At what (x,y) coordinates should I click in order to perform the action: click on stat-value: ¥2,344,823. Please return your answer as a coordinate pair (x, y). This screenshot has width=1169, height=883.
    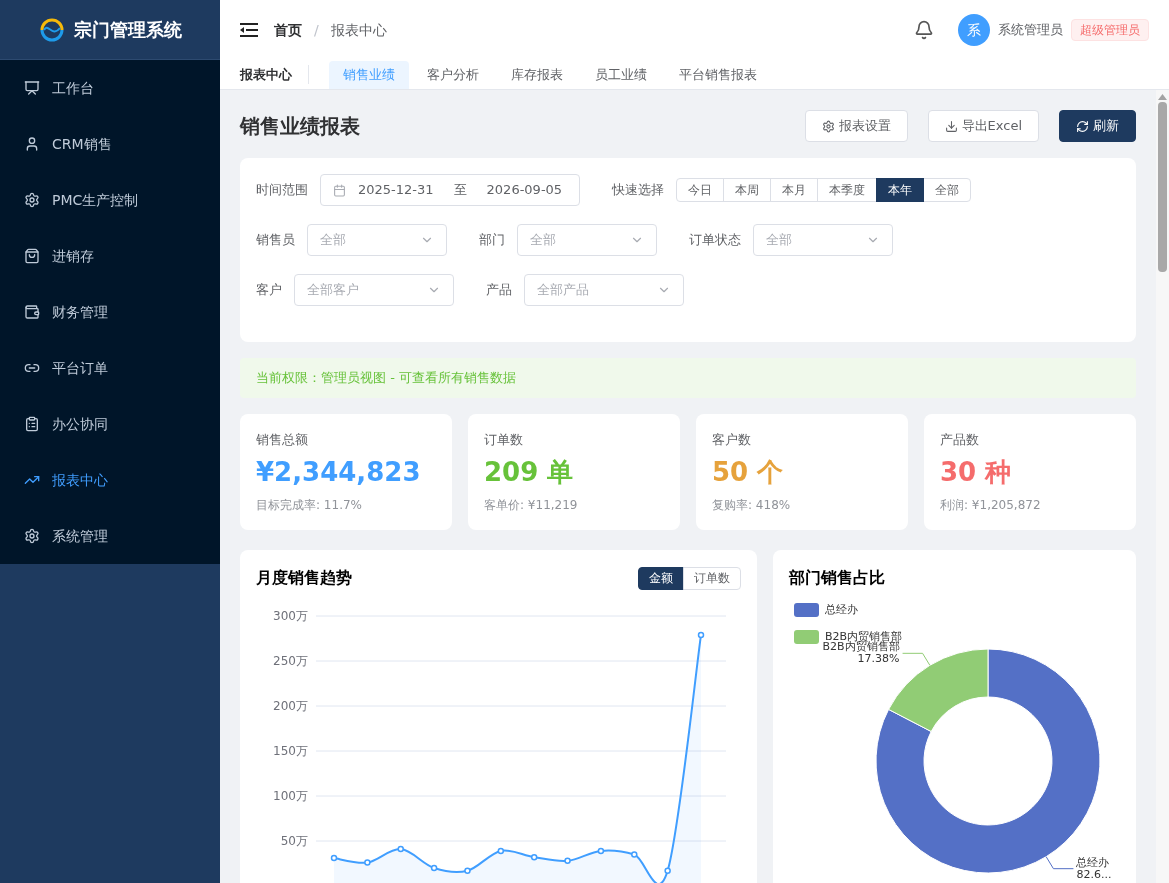
    Looking at the image, I should click on (339, 472).